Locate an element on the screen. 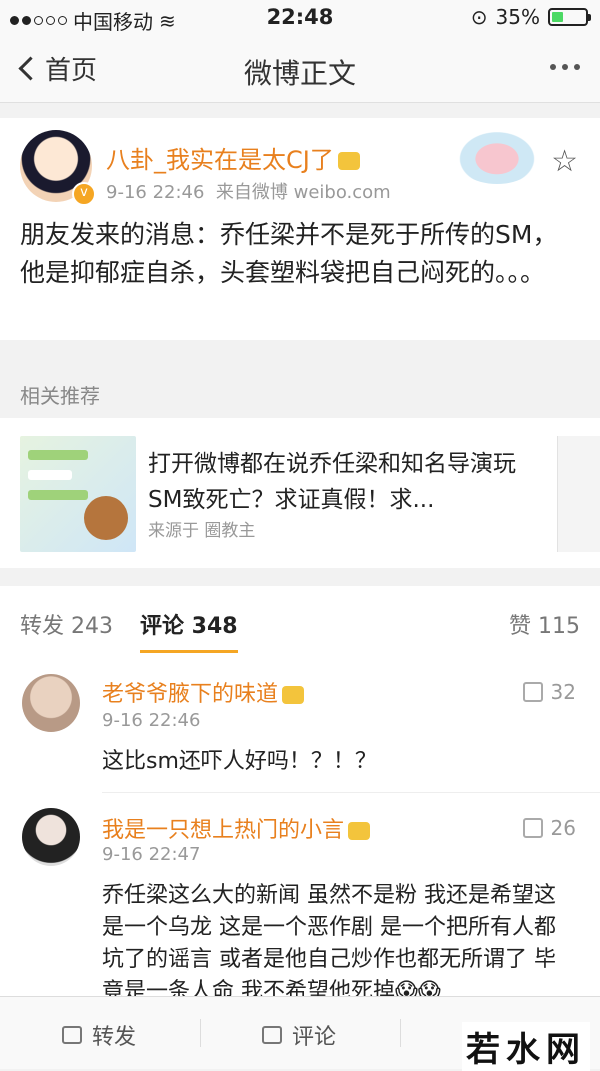 The height and width of the screenshot is (1071, 600). battery-percent: 35% is located at coordinates (517, 17).